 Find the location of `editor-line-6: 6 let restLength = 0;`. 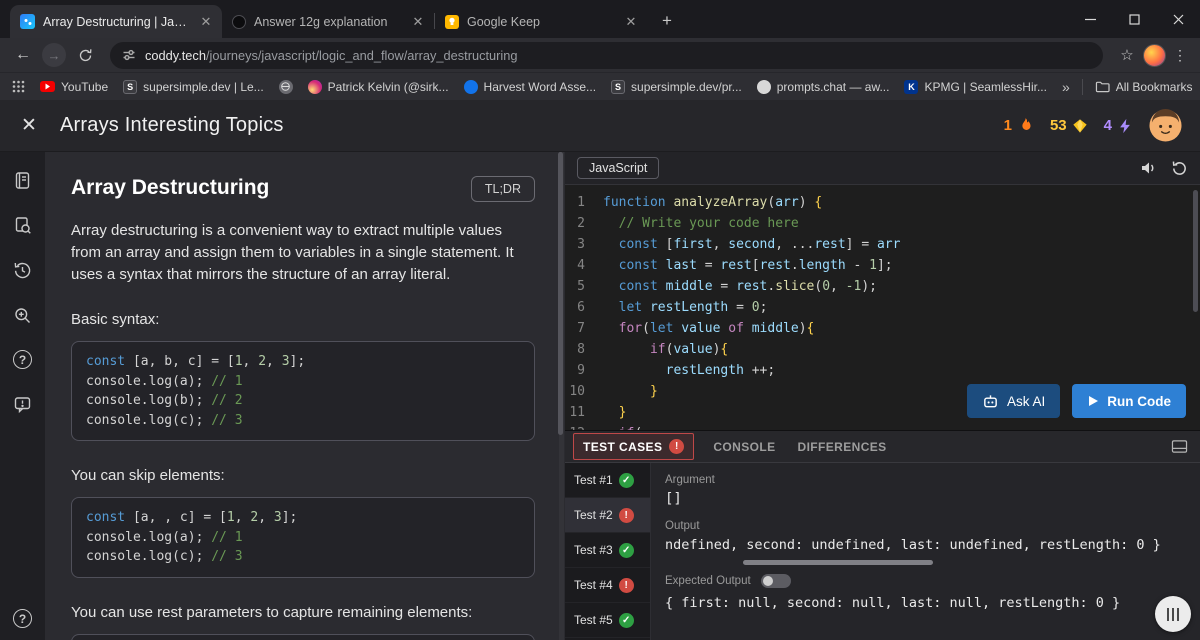

editor-line-6: 6 let restLength = 0; is located at coordinates (882, 307).